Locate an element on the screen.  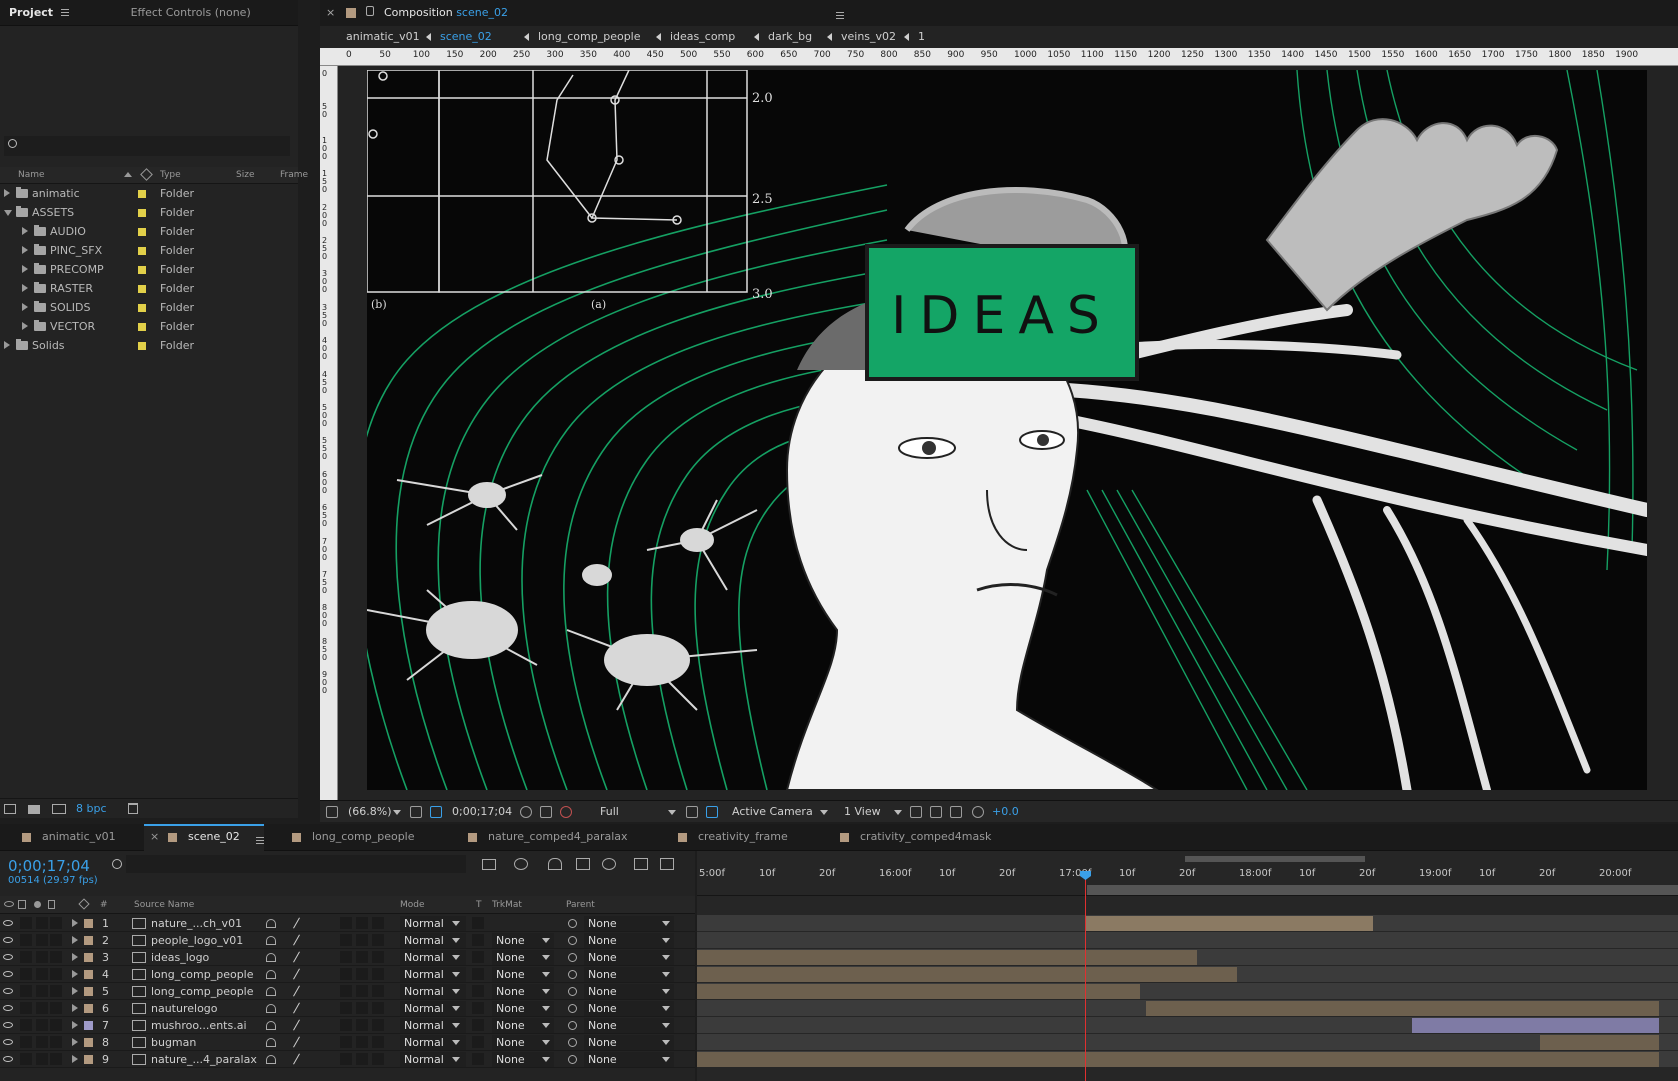
safe-zones-icon is located at coordinates (416, 812).